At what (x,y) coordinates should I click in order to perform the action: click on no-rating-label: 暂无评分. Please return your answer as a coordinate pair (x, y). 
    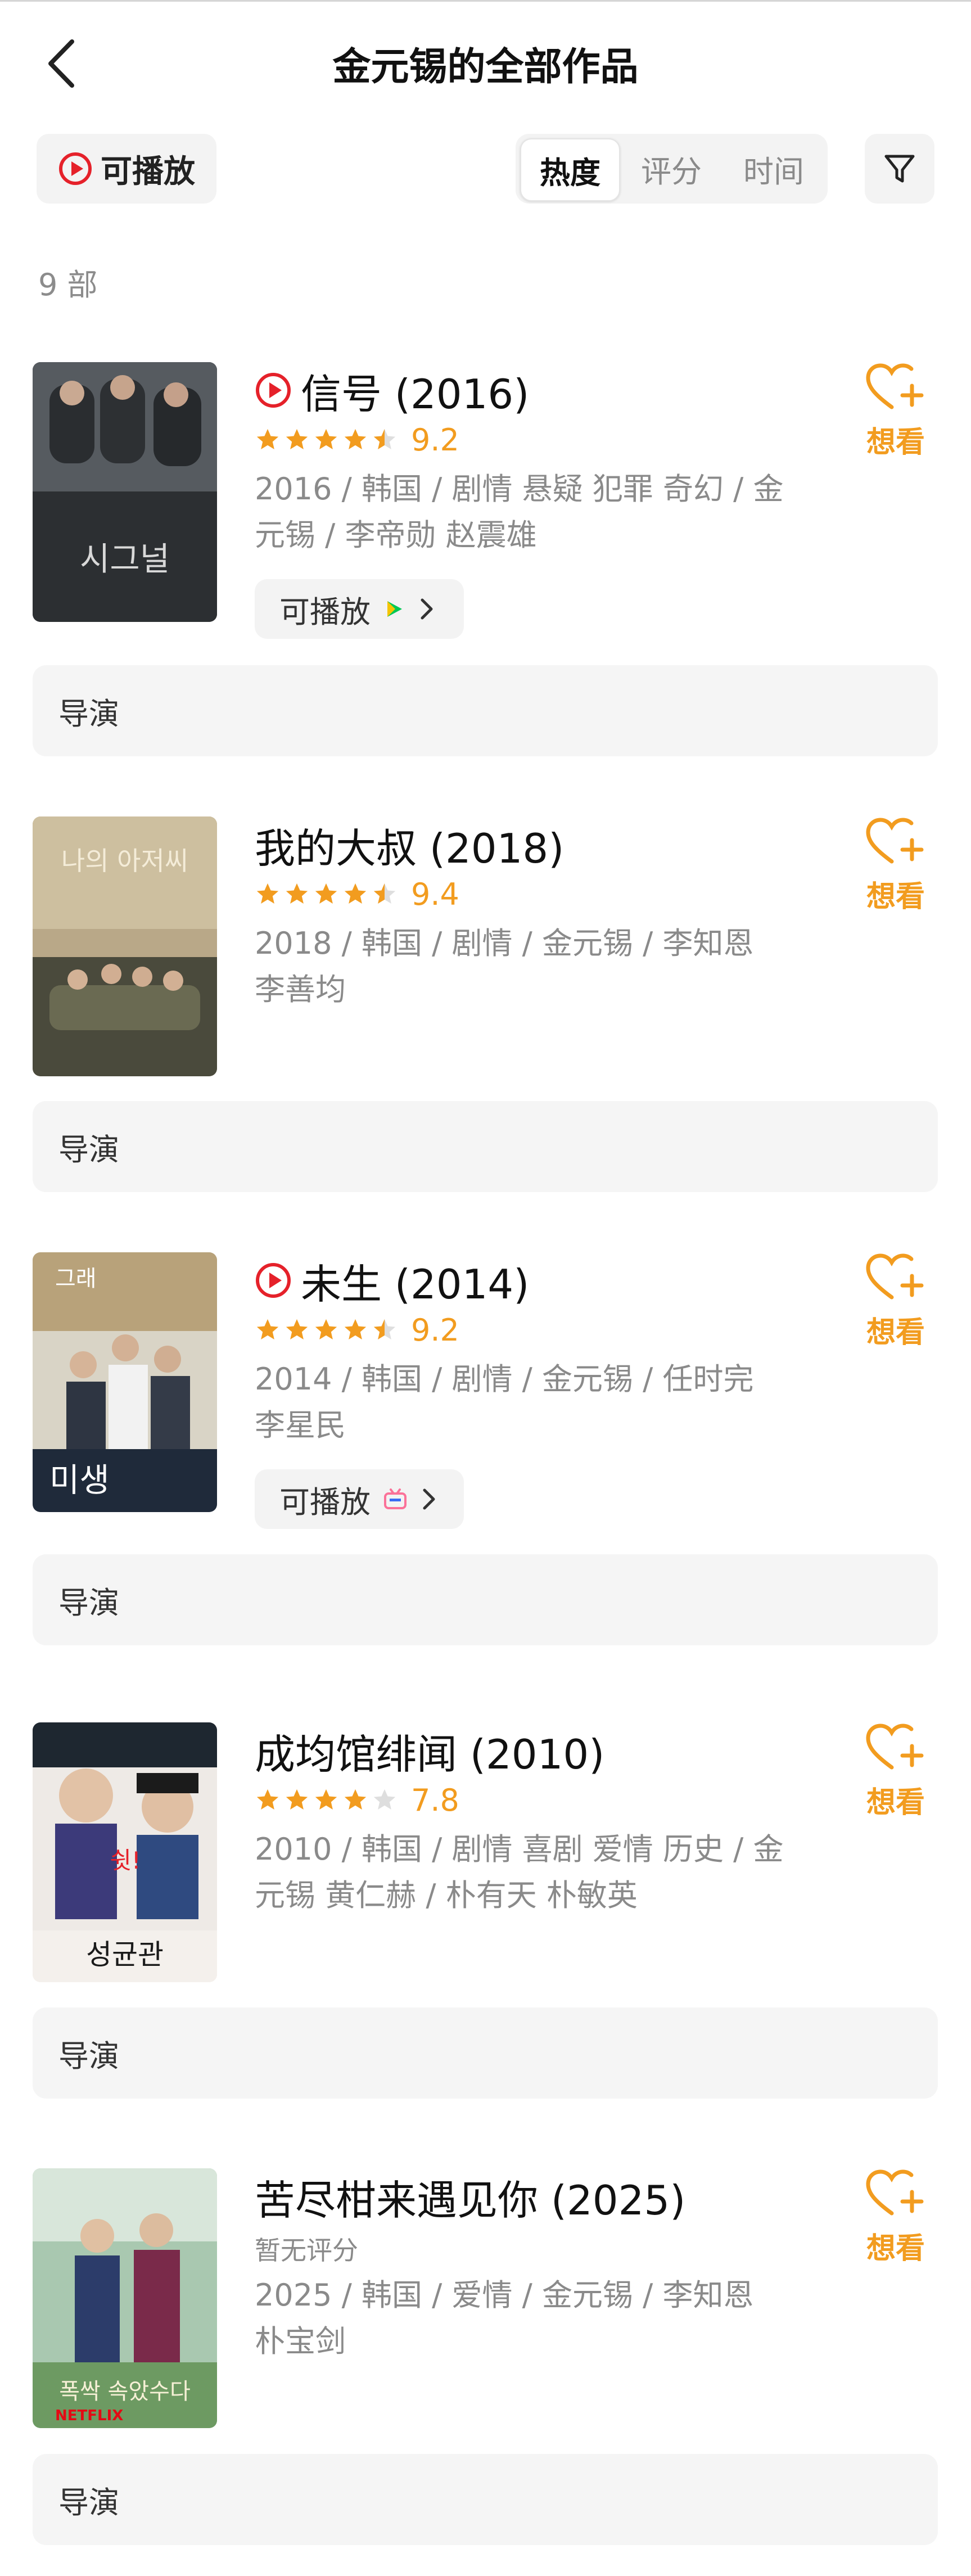
    Looking at the image, I should click on (306, 2250).